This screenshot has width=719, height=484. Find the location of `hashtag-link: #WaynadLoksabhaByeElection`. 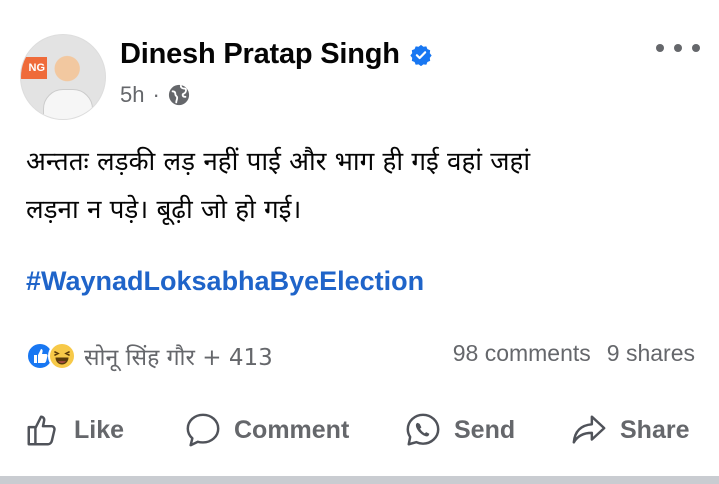

hashtag-link: #WaynadLoksabhaByeElection is located at coordinates (225, 281).